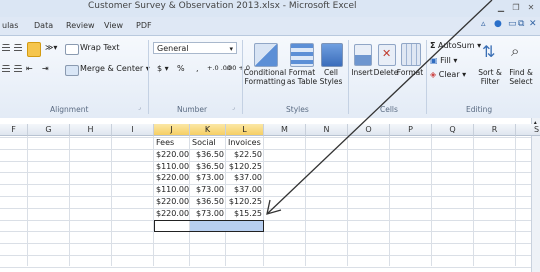  I want to click on column-header-m: M, so click(285, 130).